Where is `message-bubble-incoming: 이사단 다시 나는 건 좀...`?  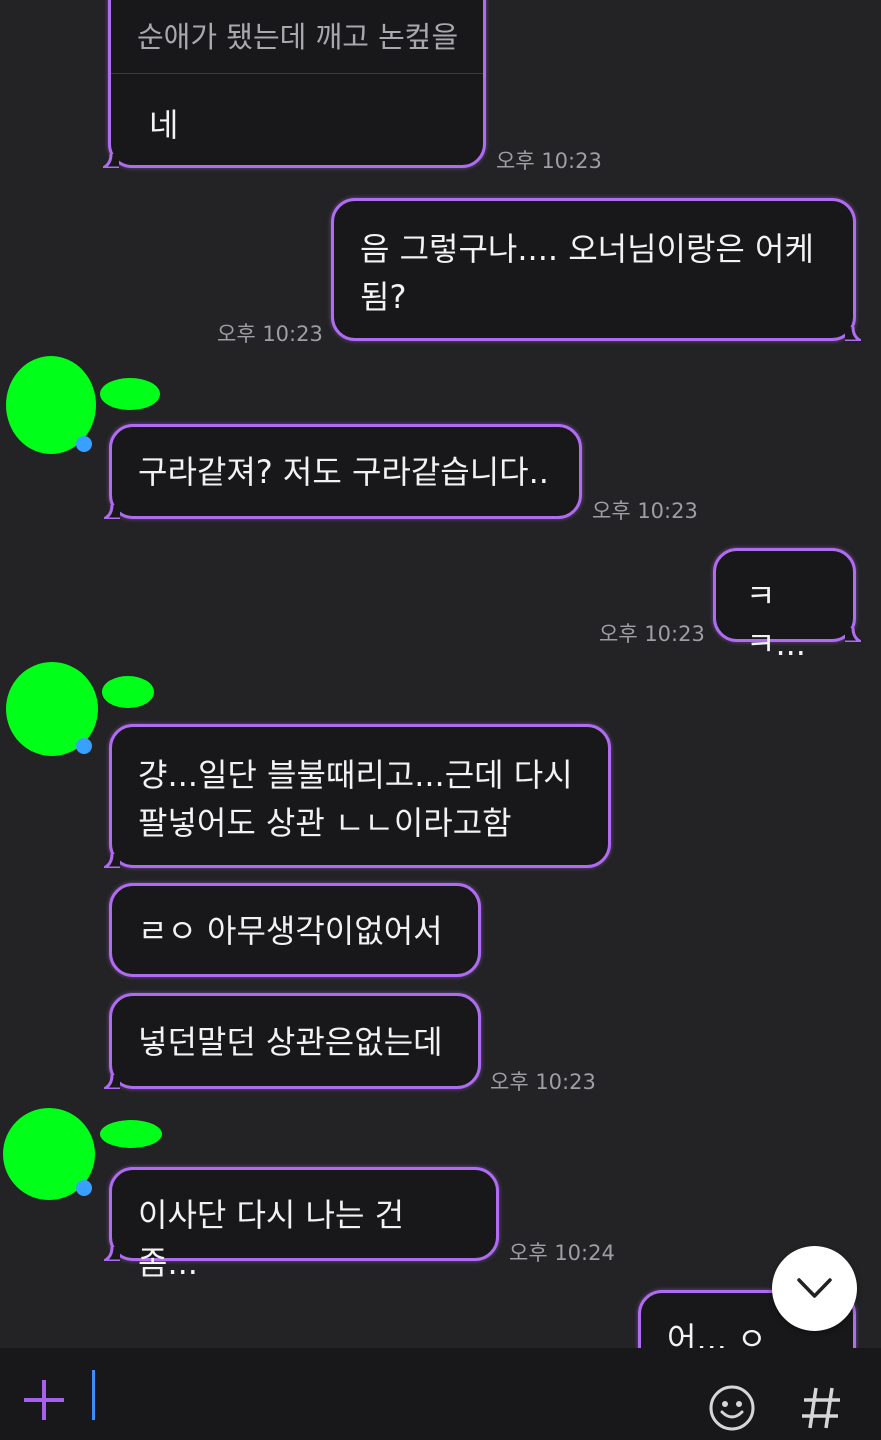 message-bubble-incoming: 이사단 다시 나는 건 좀... is located at coordinates (301, 1224).